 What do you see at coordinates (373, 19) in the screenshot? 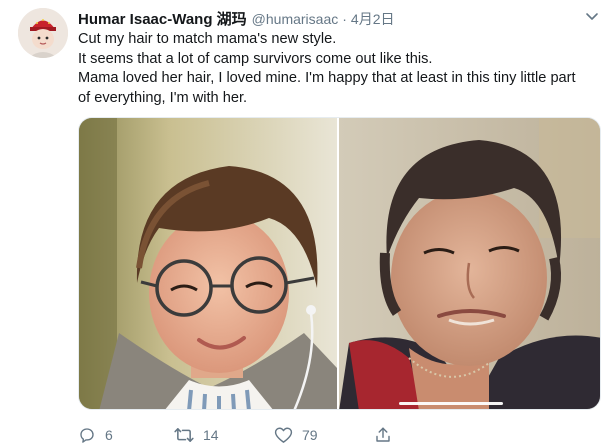
I see `tweet-date: 4月2日` at bounding box center [373, 19].